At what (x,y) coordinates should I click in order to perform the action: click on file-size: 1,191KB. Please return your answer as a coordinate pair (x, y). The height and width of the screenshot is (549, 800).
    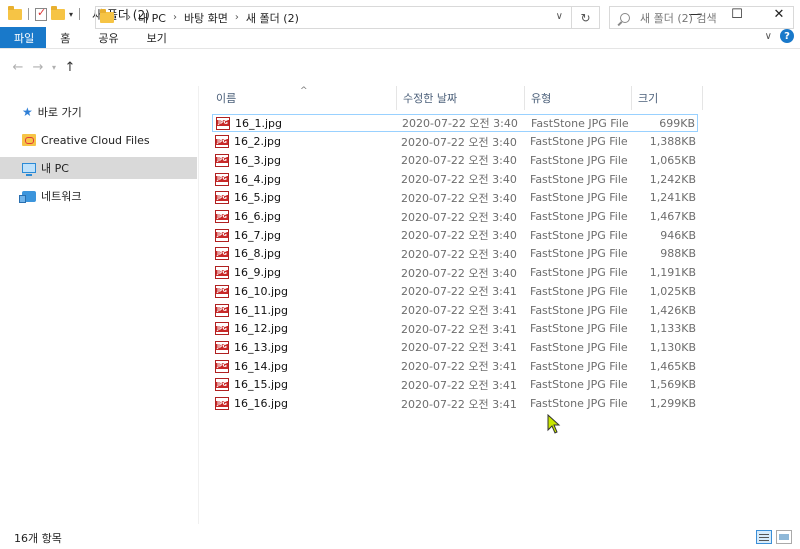
    Looking at the image, I should click on (672, 273).